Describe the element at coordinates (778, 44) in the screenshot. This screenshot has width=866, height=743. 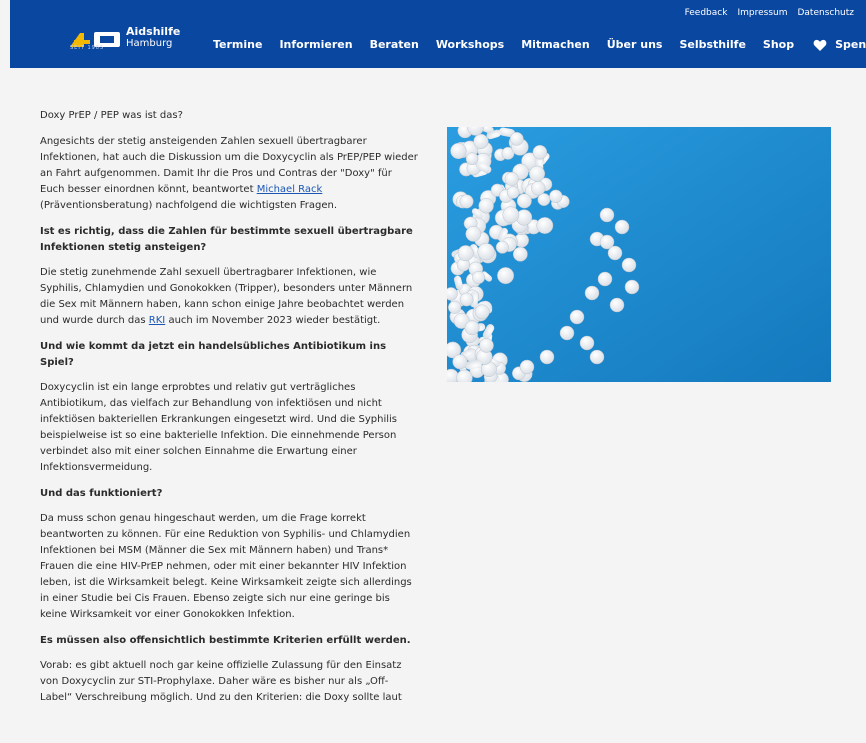
I see `nav-shop: Shop` at that location.